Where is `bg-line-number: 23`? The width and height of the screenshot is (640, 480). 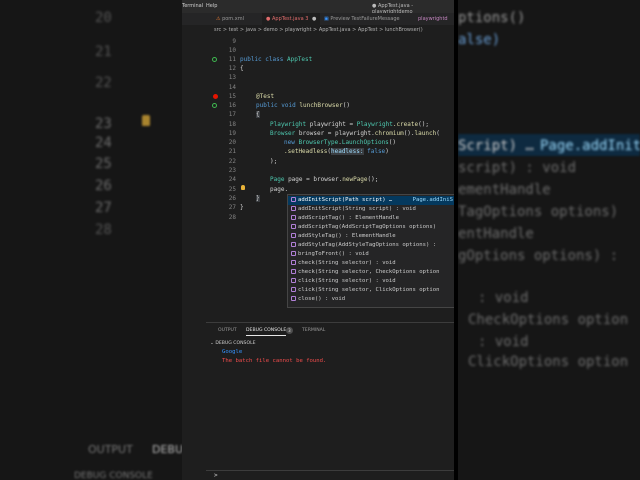
bg-line-number: 23 is located at coordinates (103, 124).